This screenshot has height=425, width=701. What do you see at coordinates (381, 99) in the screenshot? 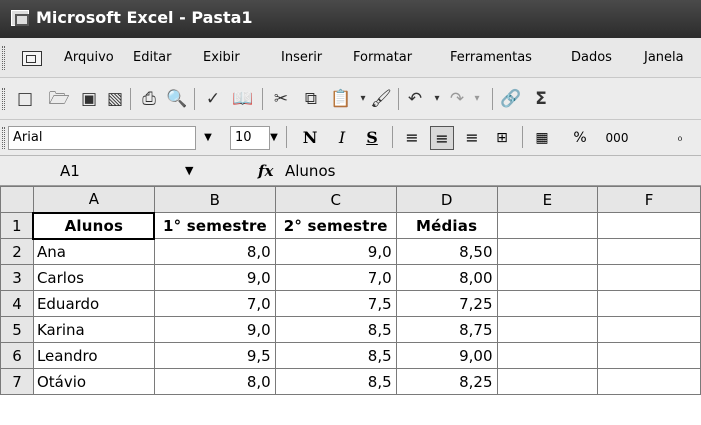
I see `format-painter-icon: 🖌` at bounding box center [381, 99].